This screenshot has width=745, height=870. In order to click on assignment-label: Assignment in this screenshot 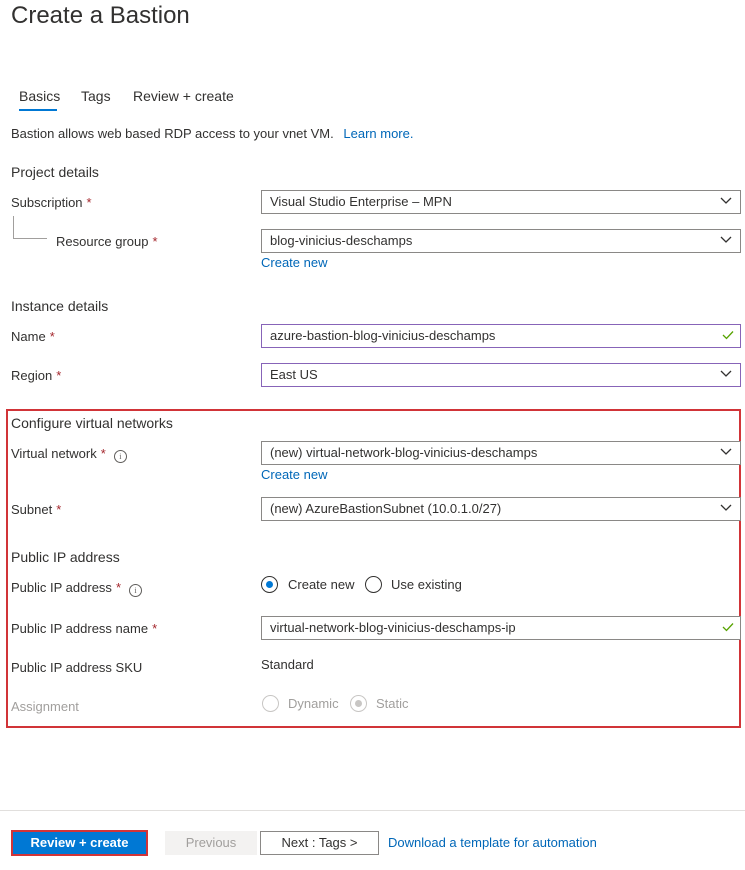, I will do `click(45, 706)`.